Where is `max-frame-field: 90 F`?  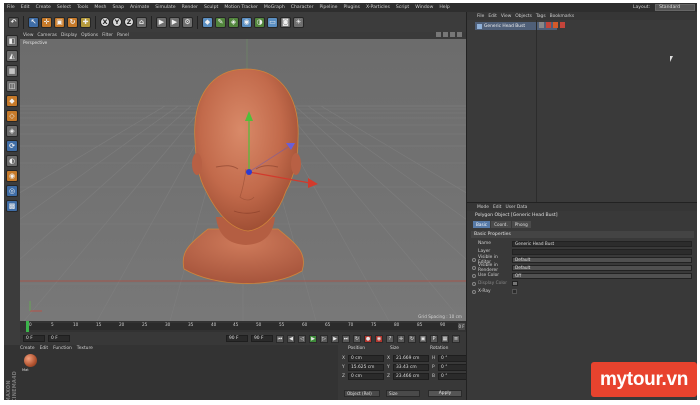
max-frame-field: 90 F is located at coordinates (262, 338).